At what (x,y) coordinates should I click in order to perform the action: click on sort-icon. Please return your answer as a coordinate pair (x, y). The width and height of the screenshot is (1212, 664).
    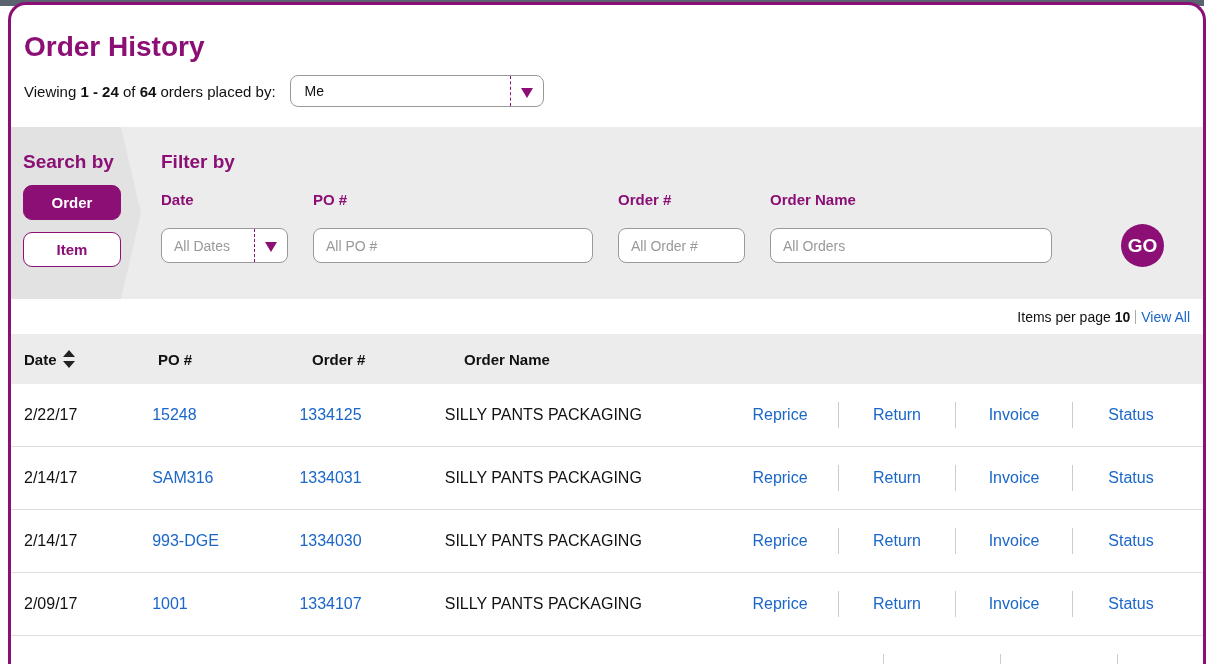
    Looking at the image, I should click on (68, 359).